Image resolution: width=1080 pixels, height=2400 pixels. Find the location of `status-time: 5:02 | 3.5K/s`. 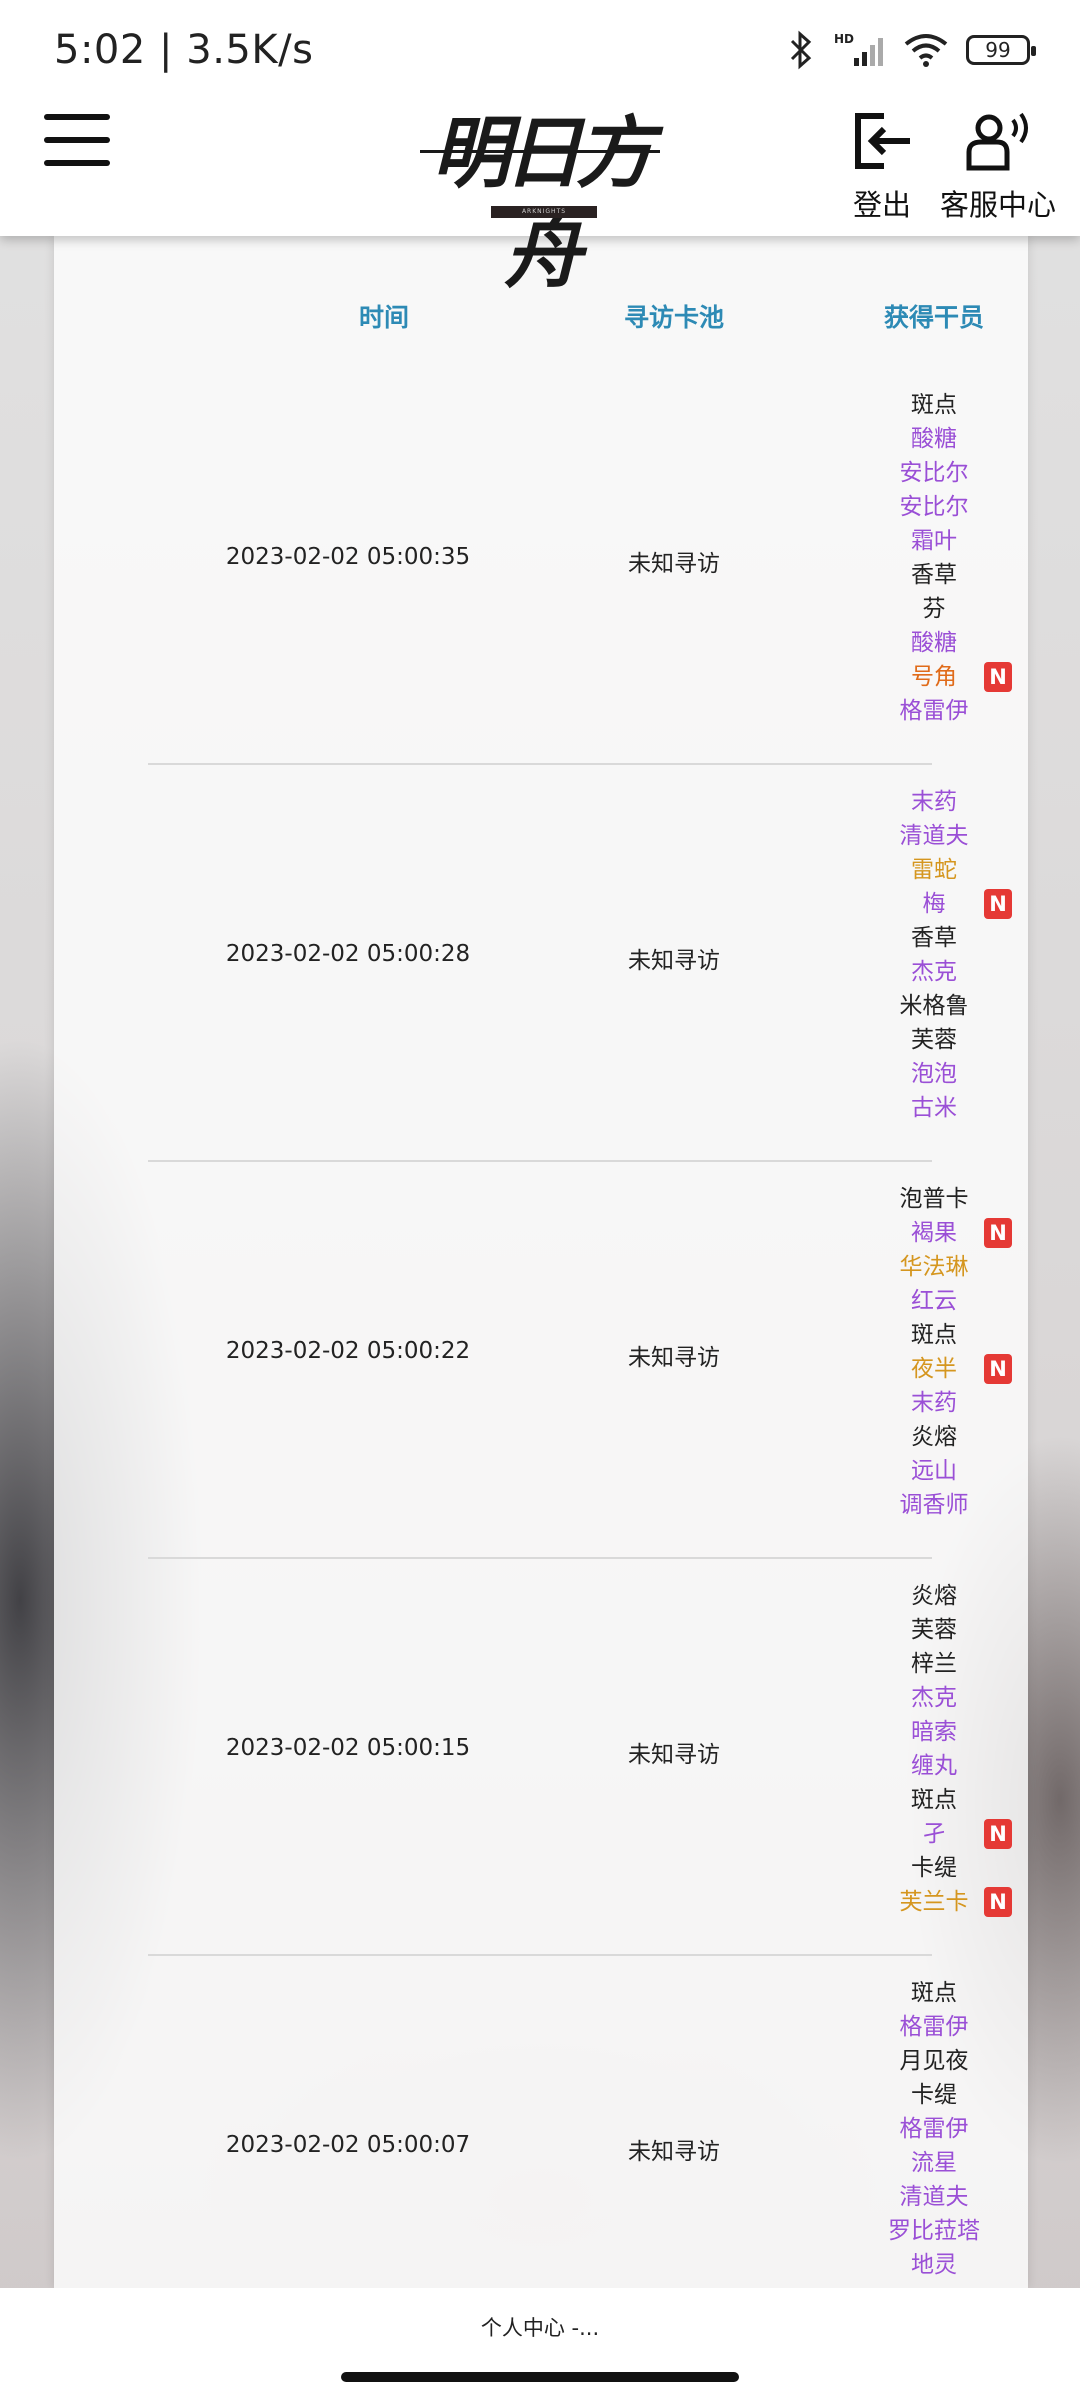

status-time: 5:02 | 3.5K/s is located at coordinates (183, 50).